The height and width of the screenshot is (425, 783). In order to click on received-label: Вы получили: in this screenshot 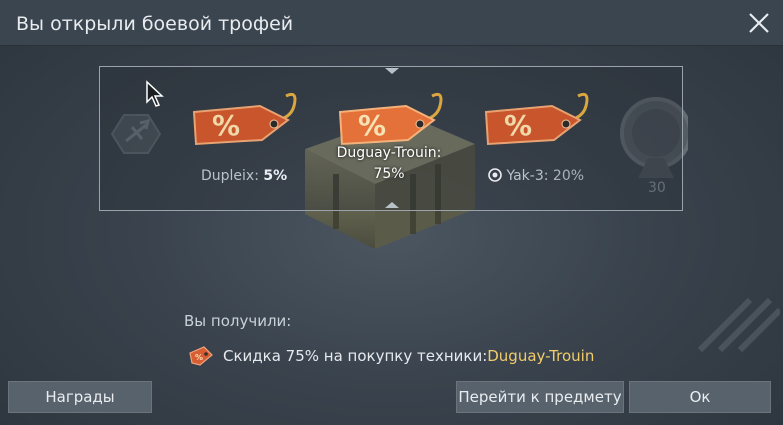, I will do `click(238, 321)`.